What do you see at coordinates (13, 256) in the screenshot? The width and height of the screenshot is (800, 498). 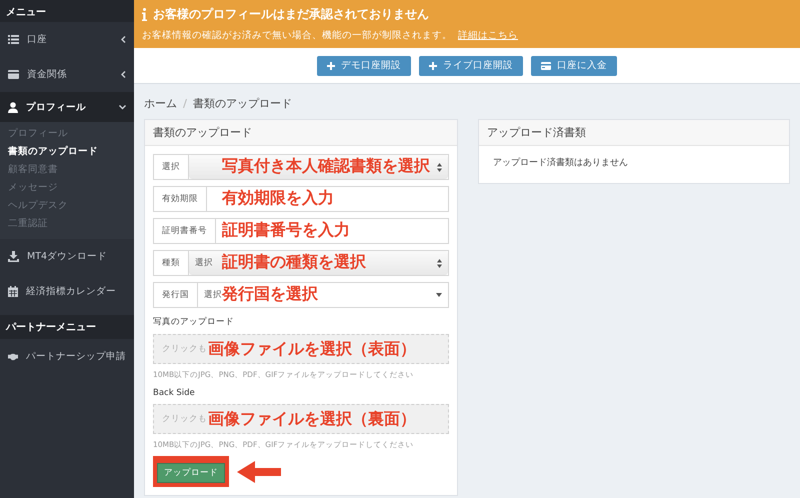 I see `download-icon` at bounding box center [13, 256].